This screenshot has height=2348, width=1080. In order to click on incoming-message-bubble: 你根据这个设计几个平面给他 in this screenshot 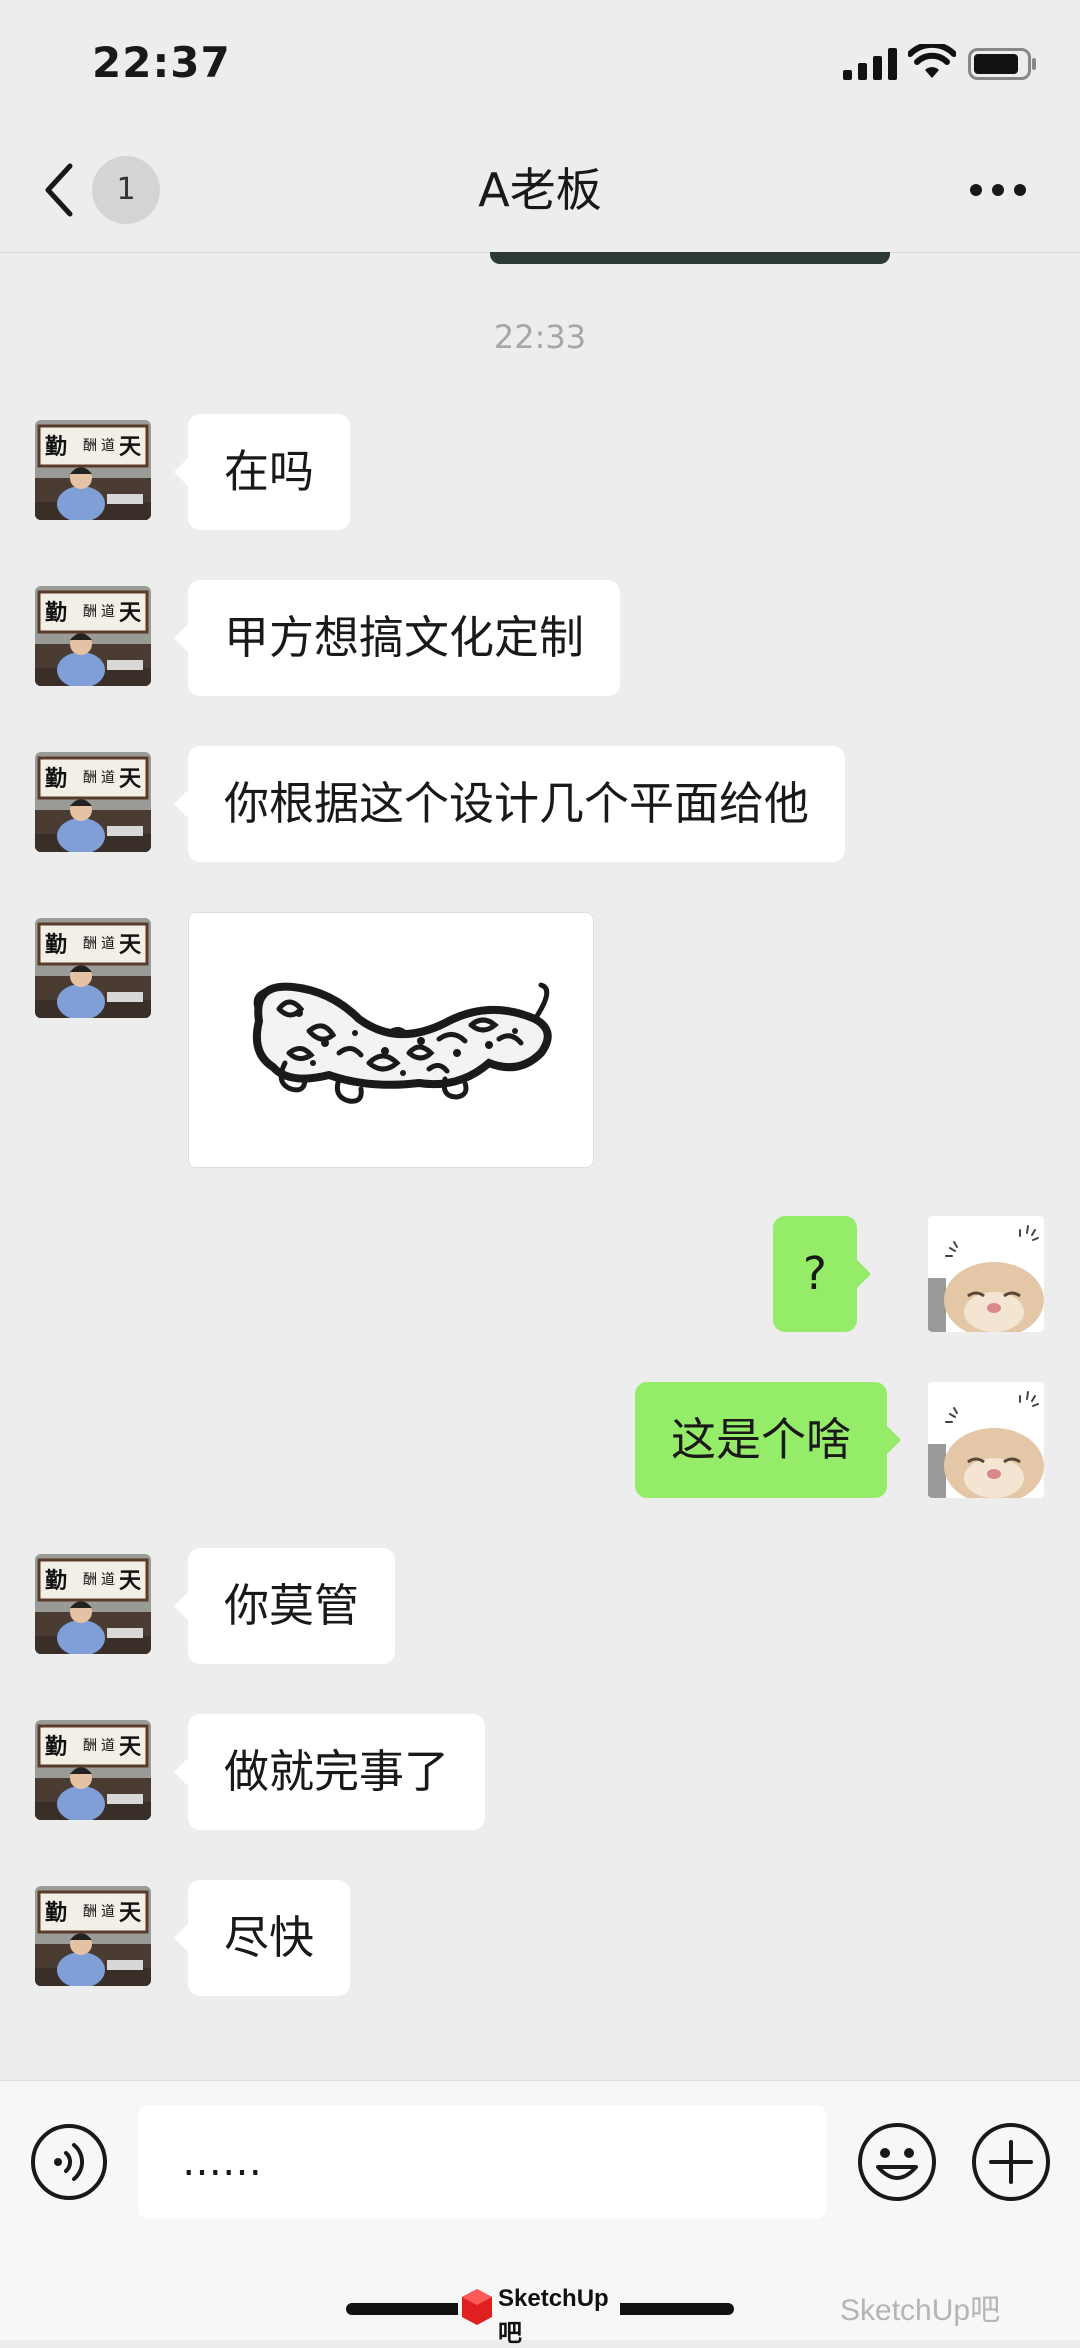, I will do `click(509, 804)`.